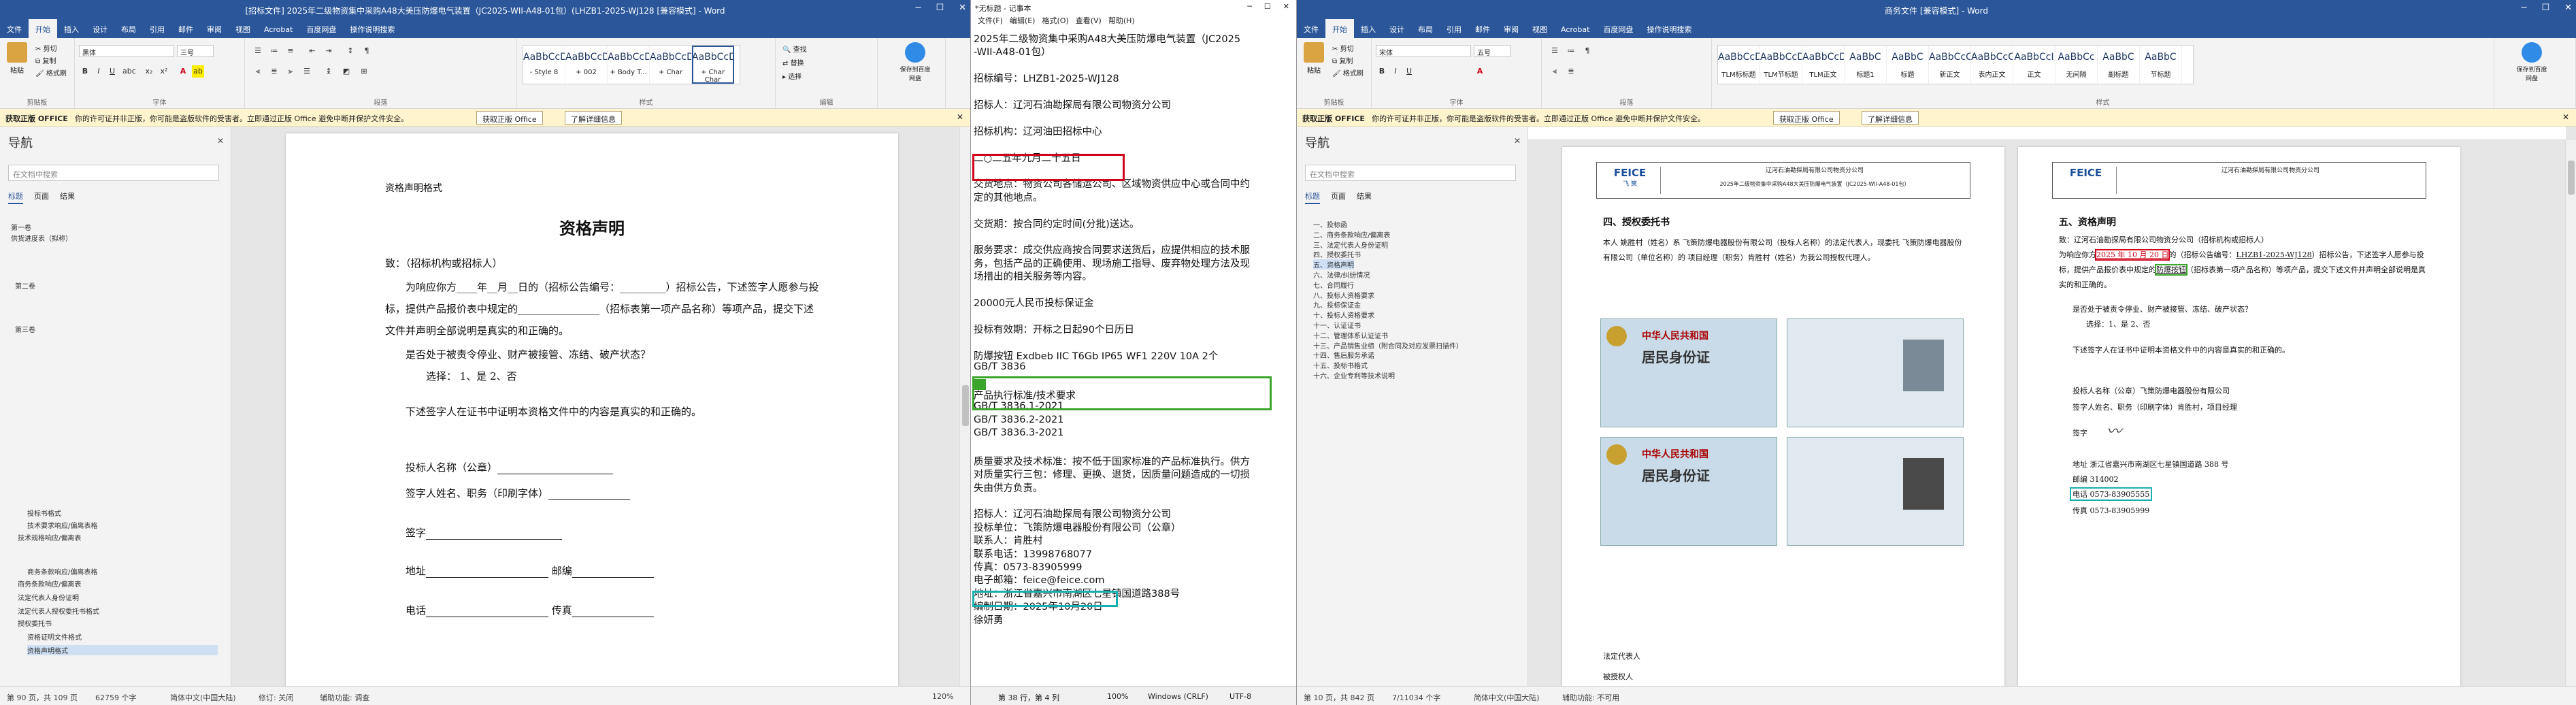 The image size is (2576, 705). What do you see at coordinates (1480, 71) in the screenshot?
I see `right-font-color-button: A` at bounding box center [1480, 71].